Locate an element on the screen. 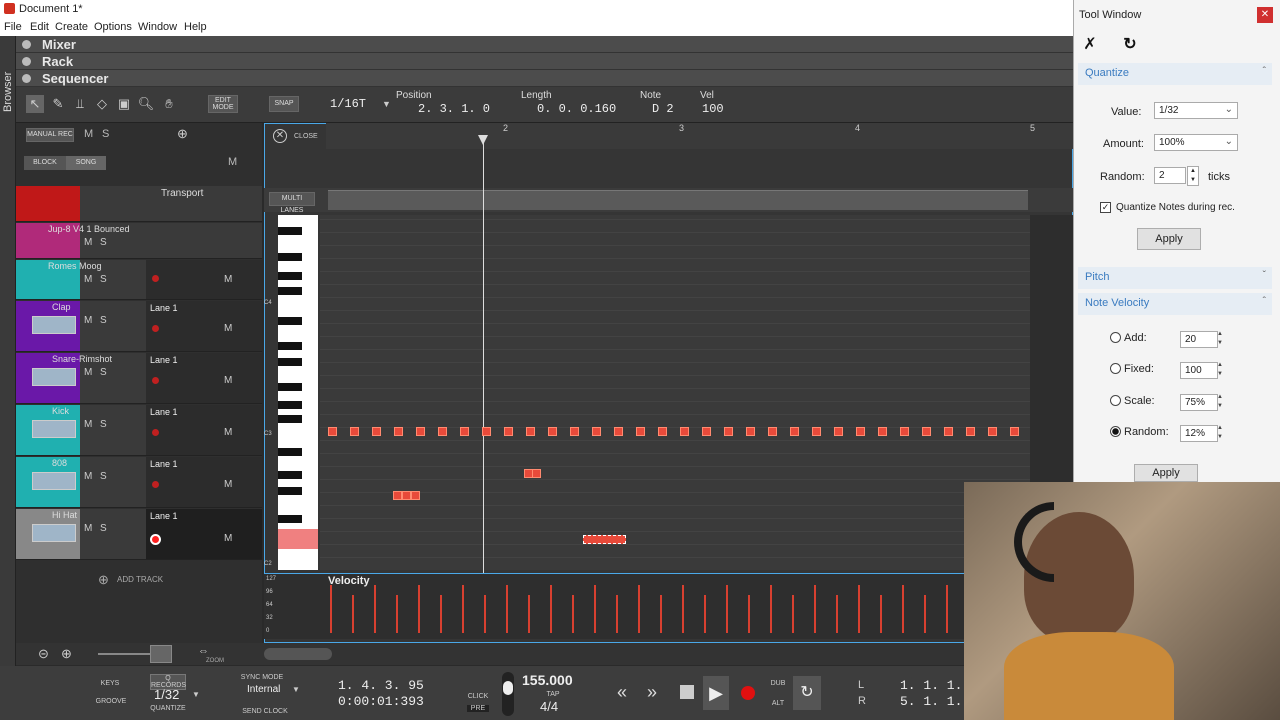 The image size is (1280, 720). add-icon: ⊕ is located at coordinates (182, 134).